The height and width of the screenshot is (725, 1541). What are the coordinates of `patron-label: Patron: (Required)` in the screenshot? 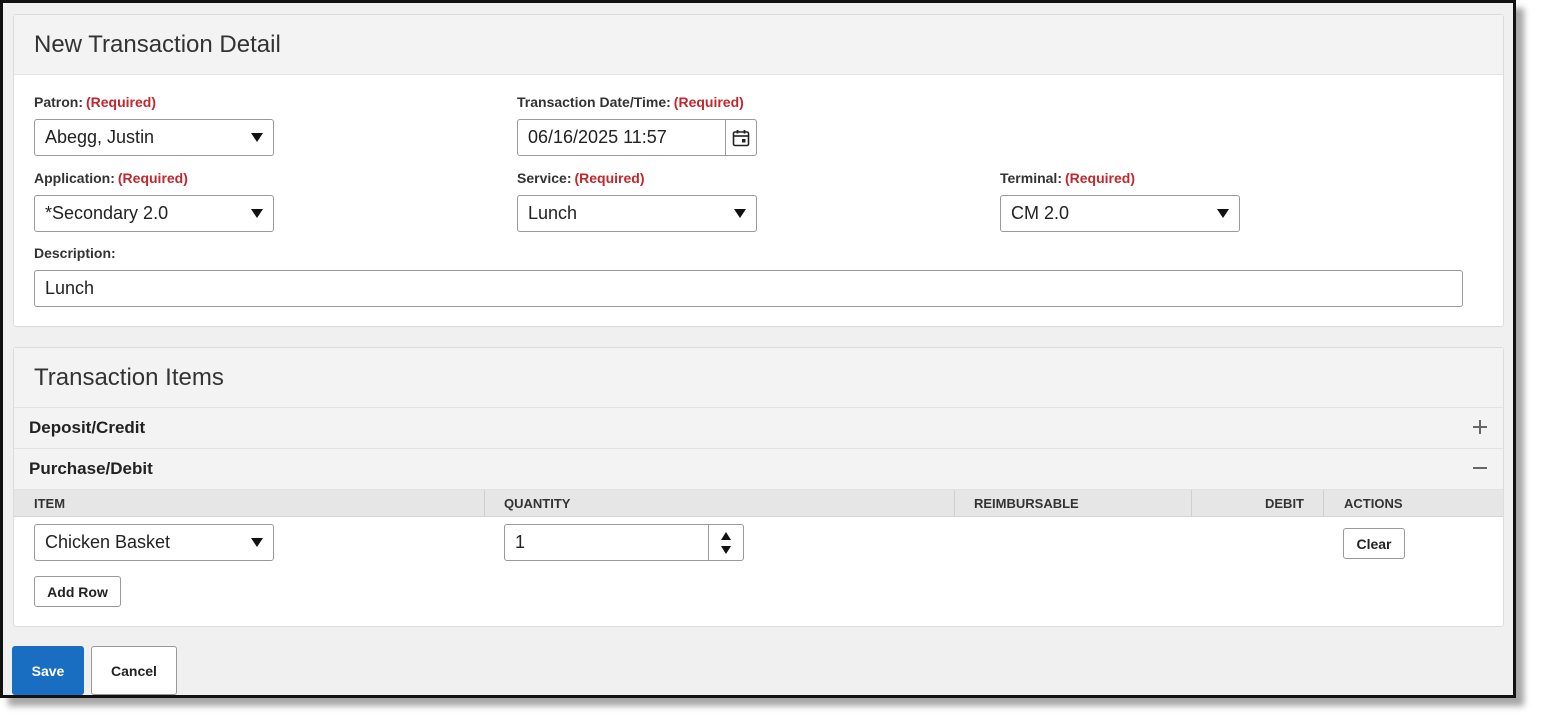 It's located at (95, 102).